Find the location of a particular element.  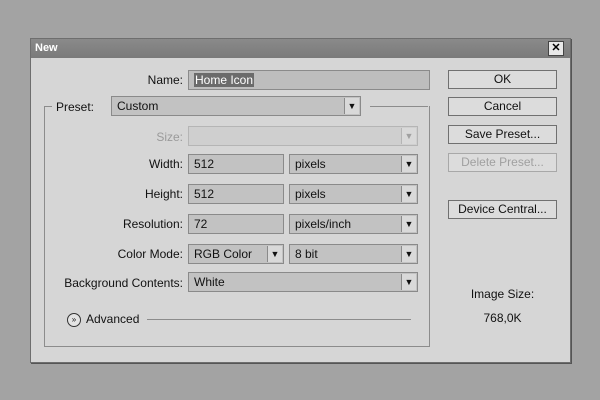

width-unit-value: pixels is located at coordinates (310, 164).